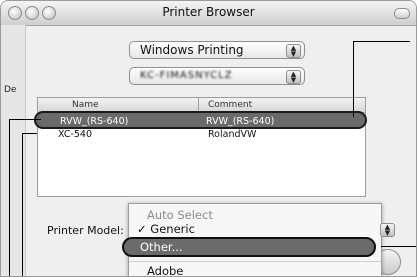 This screenshot has width=417, height=277. What do you see at coordinates (186, 75) in the screenshot?
I see `workgroup-value: KC-FIMASNYCLZ` at bounding box center [186, 75].